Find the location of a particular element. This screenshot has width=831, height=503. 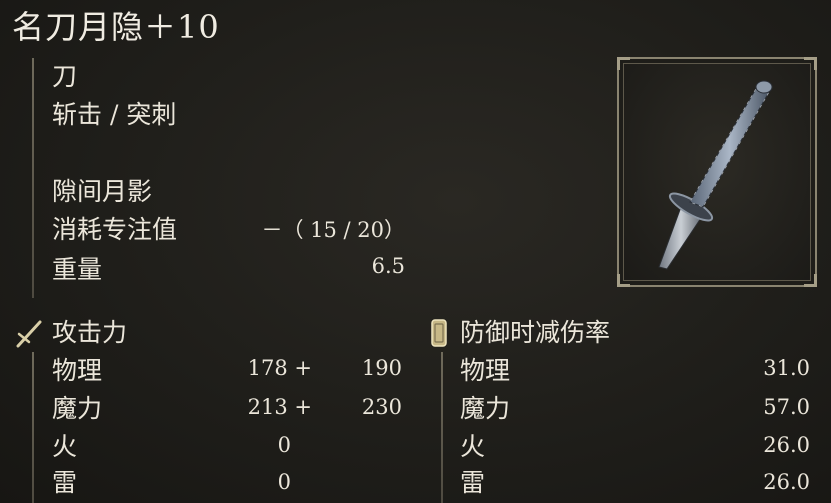

attack-base-lightning: 0 is located at coordinates (284, 482).